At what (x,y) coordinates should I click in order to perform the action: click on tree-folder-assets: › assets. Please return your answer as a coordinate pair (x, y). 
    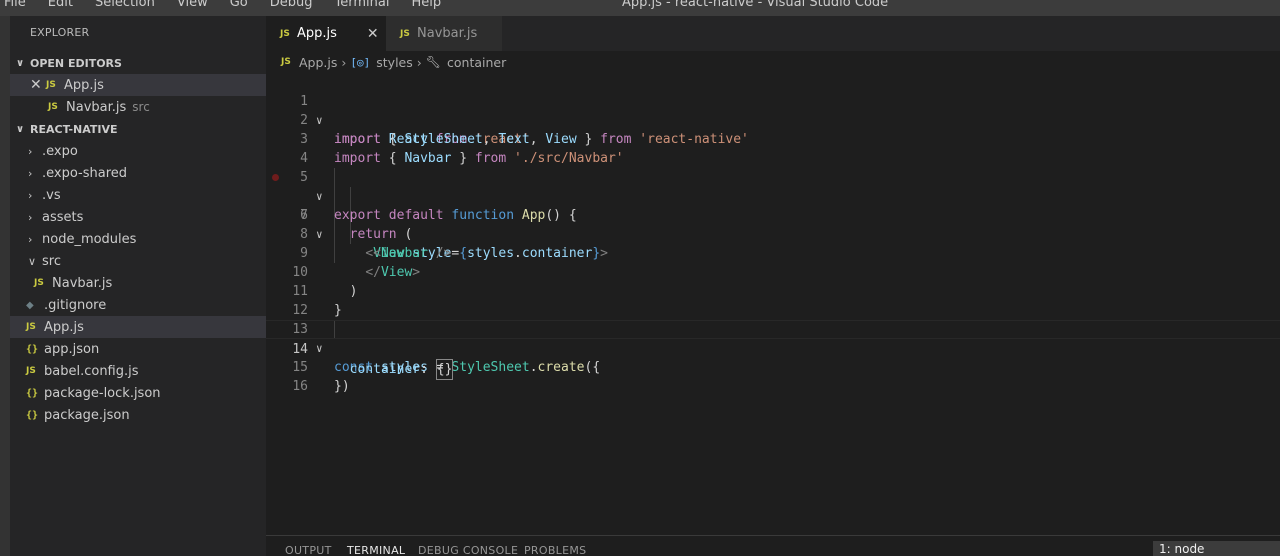
    Looking at the image, I should click on (138, 217).